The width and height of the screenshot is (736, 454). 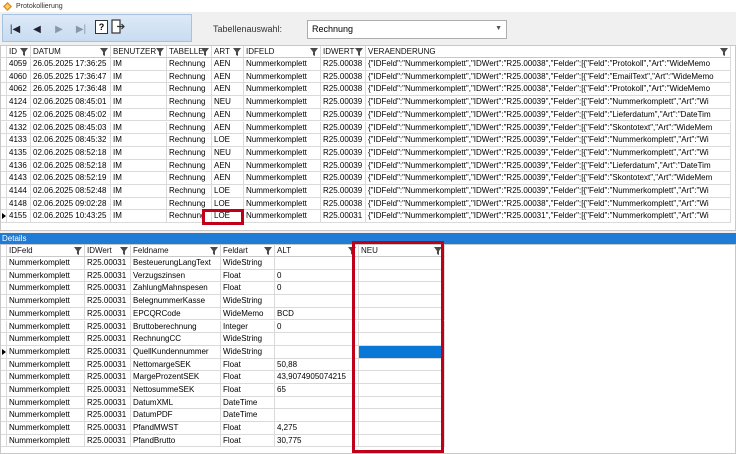 What do you see at coordinates (317, 314) in the screenshot?
I see `cell-alt: BCD` at bounding box center [317, 314].